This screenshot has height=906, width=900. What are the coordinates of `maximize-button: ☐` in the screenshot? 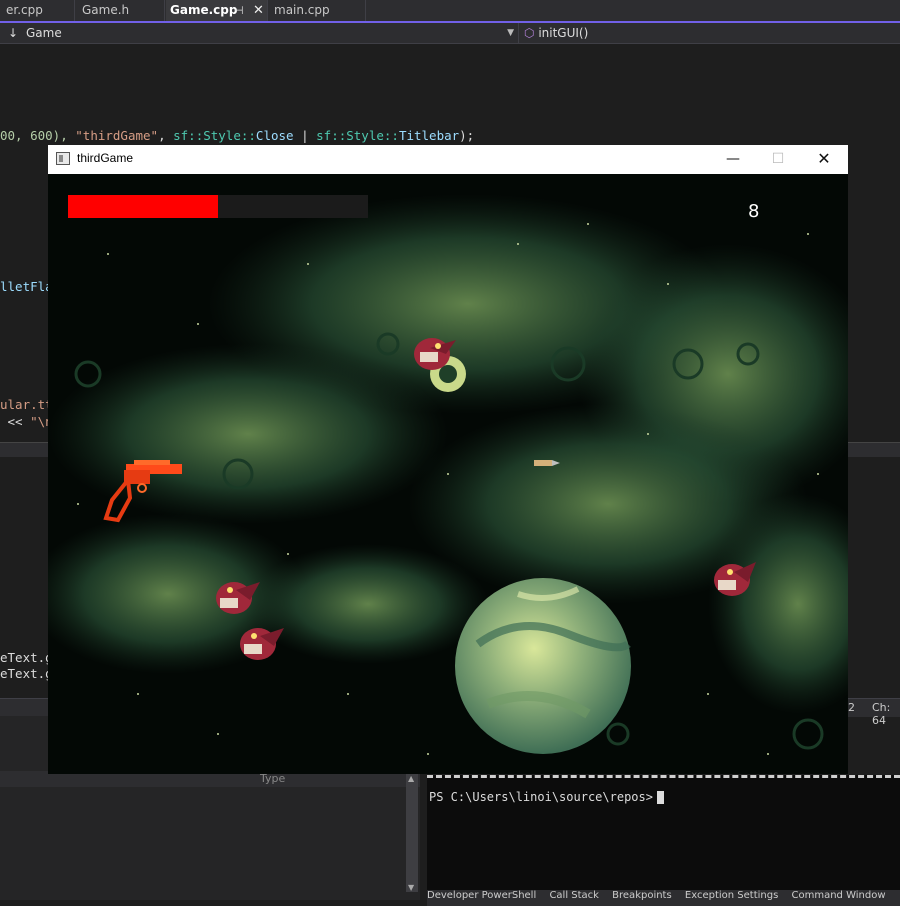 It's located at (778, 159).